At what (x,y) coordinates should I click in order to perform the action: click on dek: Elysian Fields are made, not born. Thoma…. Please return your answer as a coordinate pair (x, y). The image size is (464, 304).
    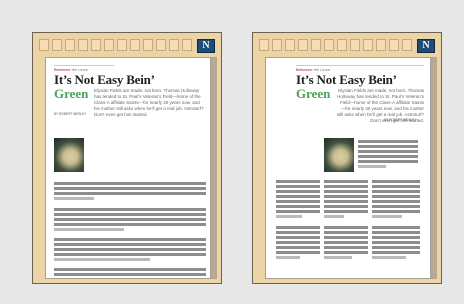
    Looking at the image, I should click on (149, 102).